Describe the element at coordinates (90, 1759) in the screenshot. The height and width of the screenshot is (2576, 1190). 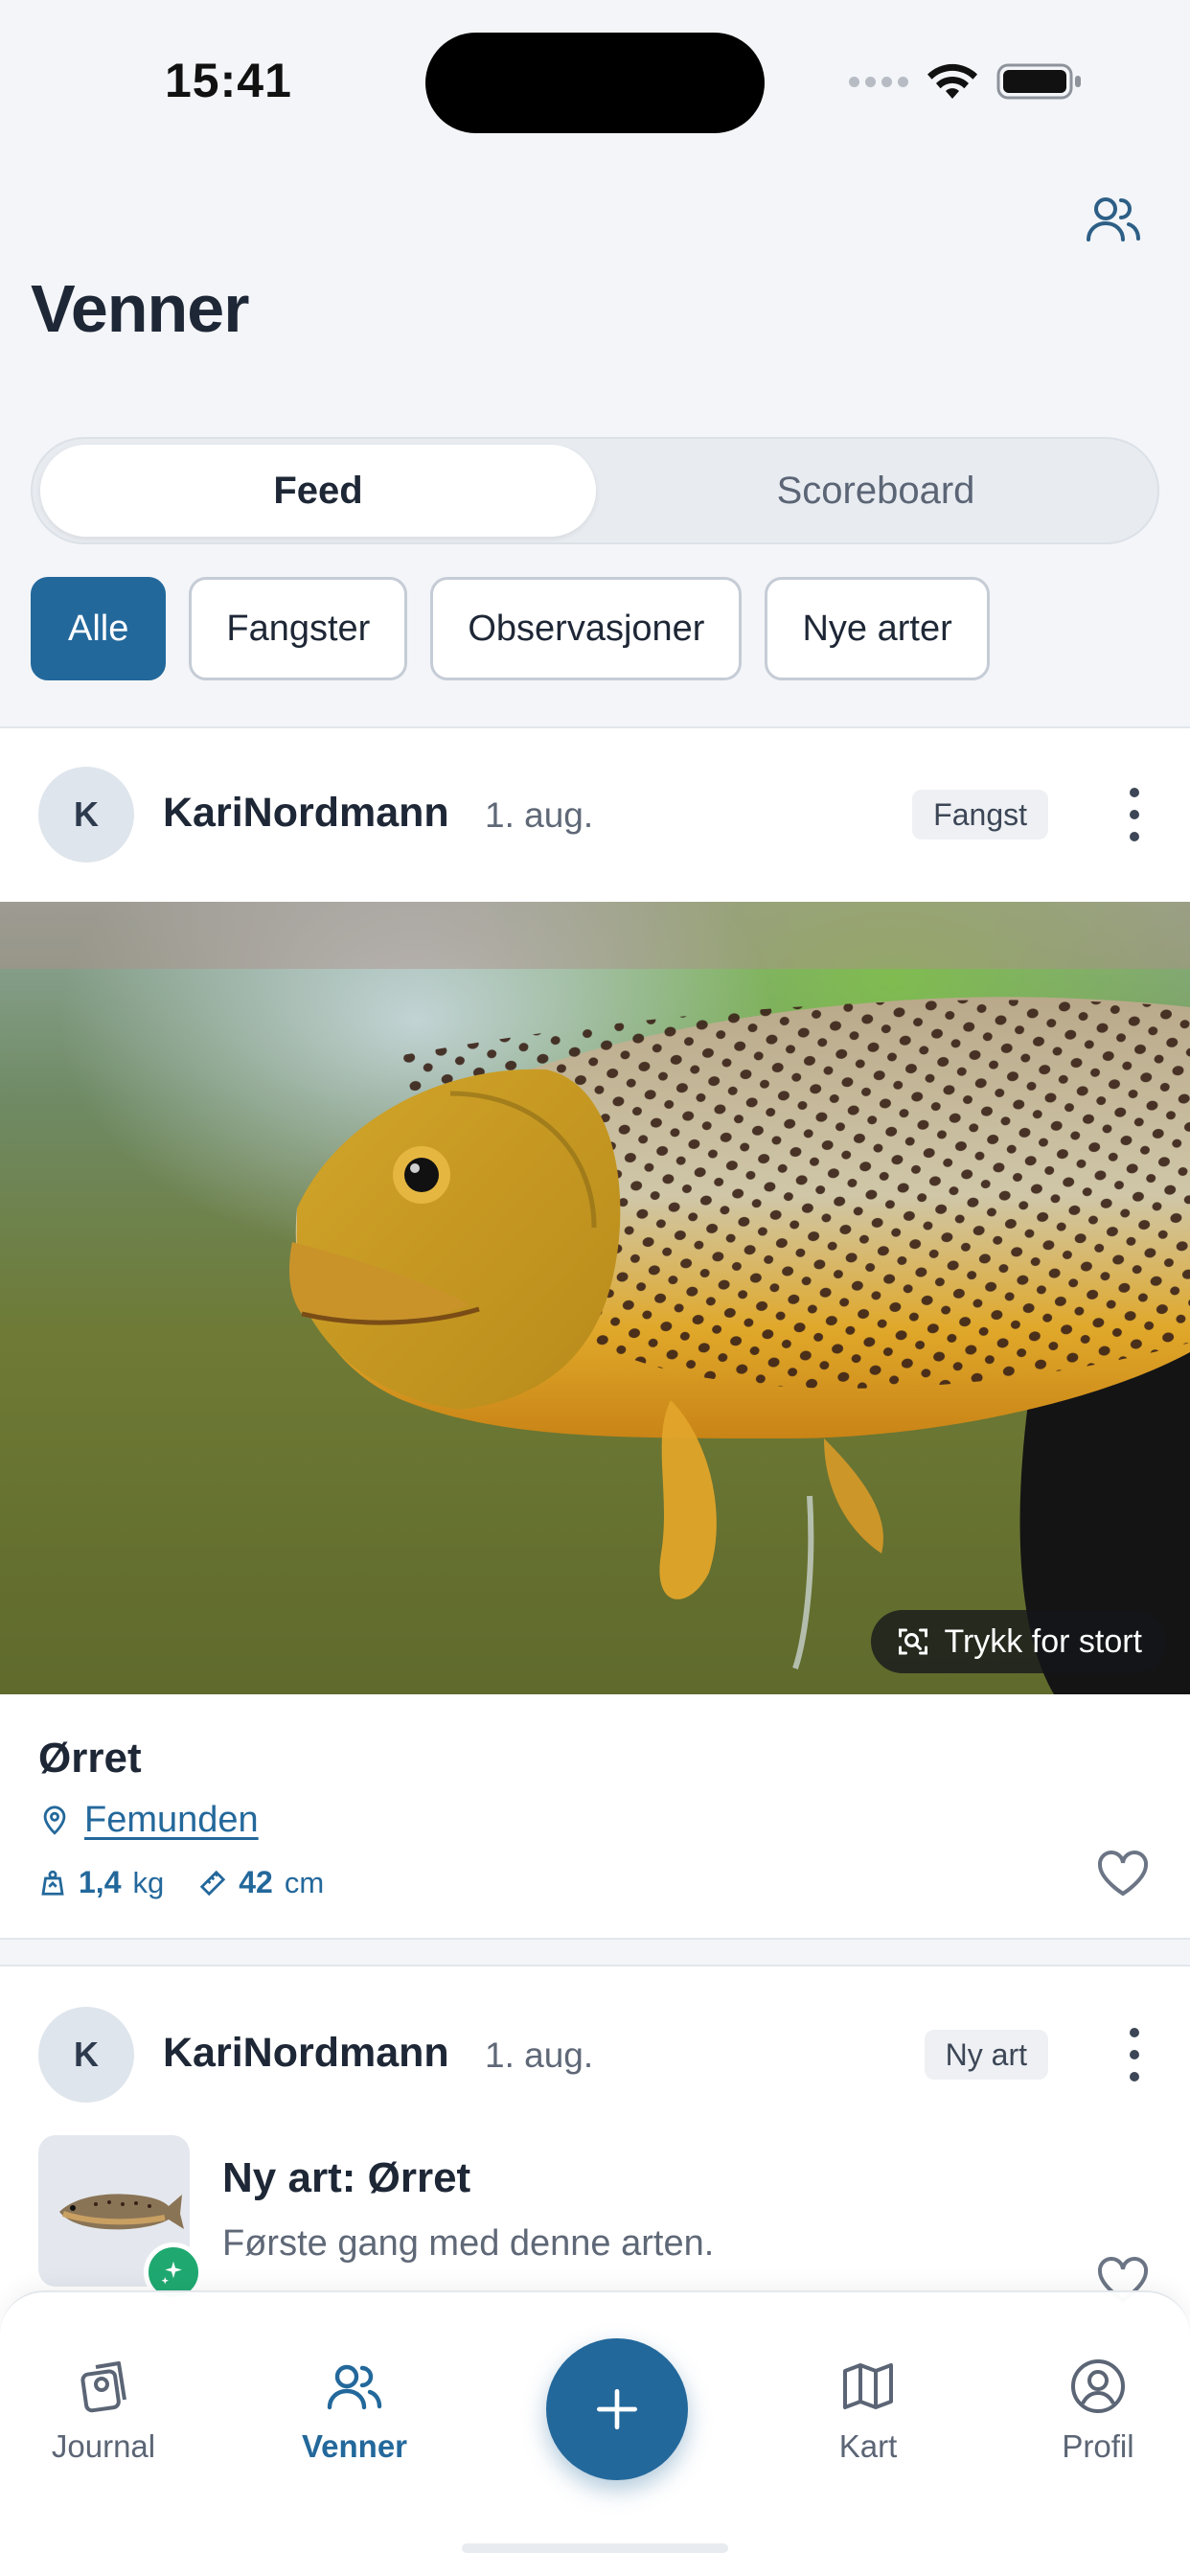
I see `catch-species: Ørret` at that location.